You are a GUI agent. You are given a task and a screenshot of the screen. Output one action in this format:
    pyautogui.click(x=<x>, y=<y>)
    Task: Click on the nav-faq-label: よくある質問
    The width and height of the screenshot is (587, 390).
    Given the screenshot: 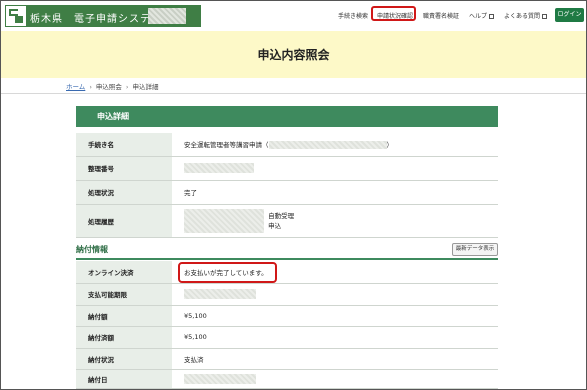 What is the action you would take?
    pyautogui.click(x=522, y=16)
    